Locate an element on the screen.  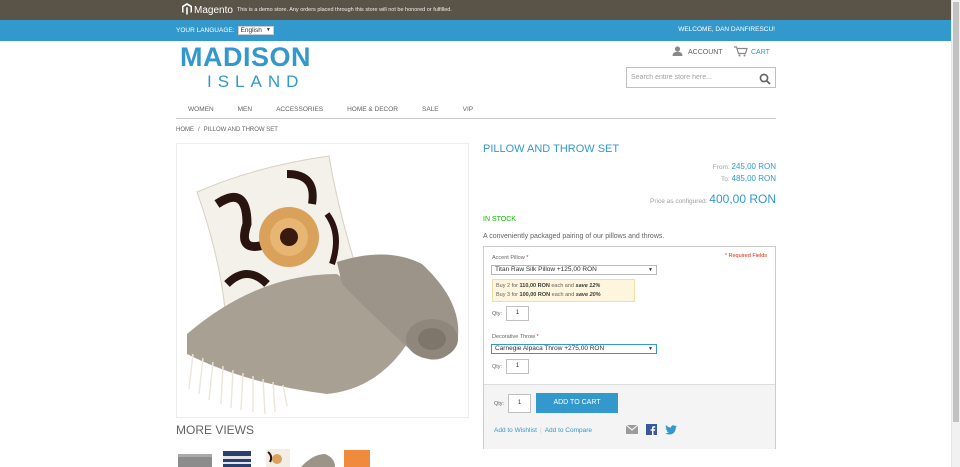
language-value: English is located at coordinates (251, 30).